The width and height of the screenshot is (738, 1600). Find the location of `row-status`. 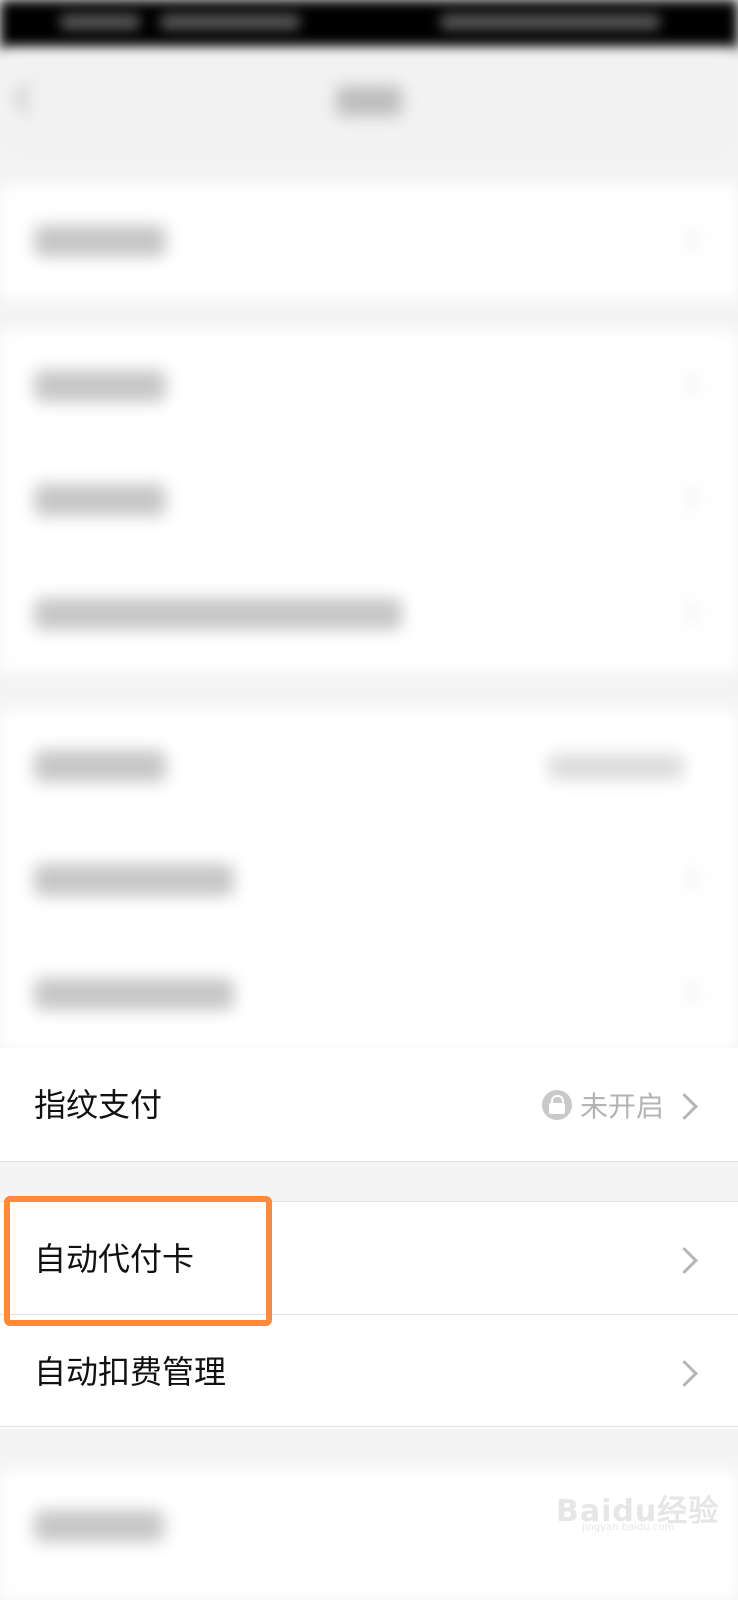

row-status is located at coordinates (616, 767).